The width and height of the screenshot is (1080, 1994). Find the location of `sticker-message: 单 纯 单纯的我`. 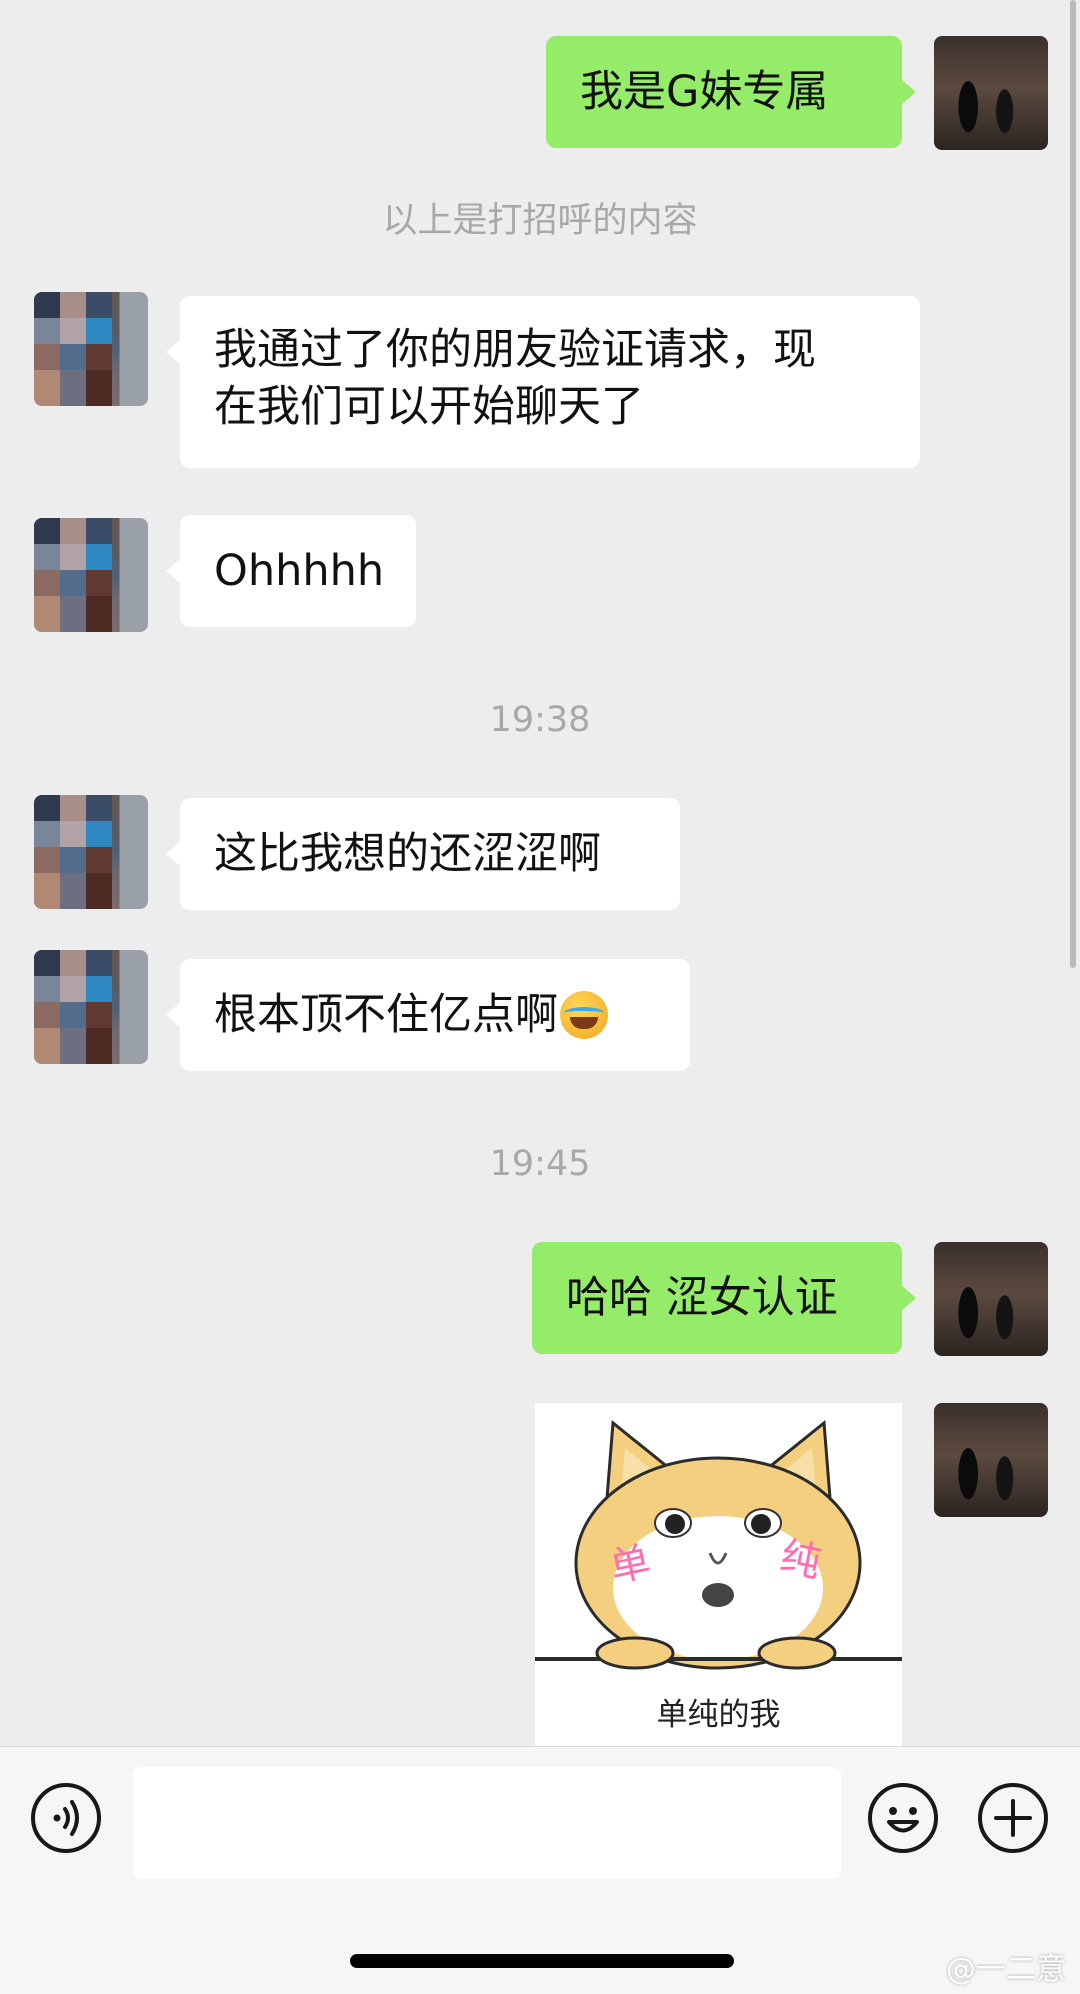

sticker-message: 单 纯 单纯的我 is located at coordinates (718, 1574).